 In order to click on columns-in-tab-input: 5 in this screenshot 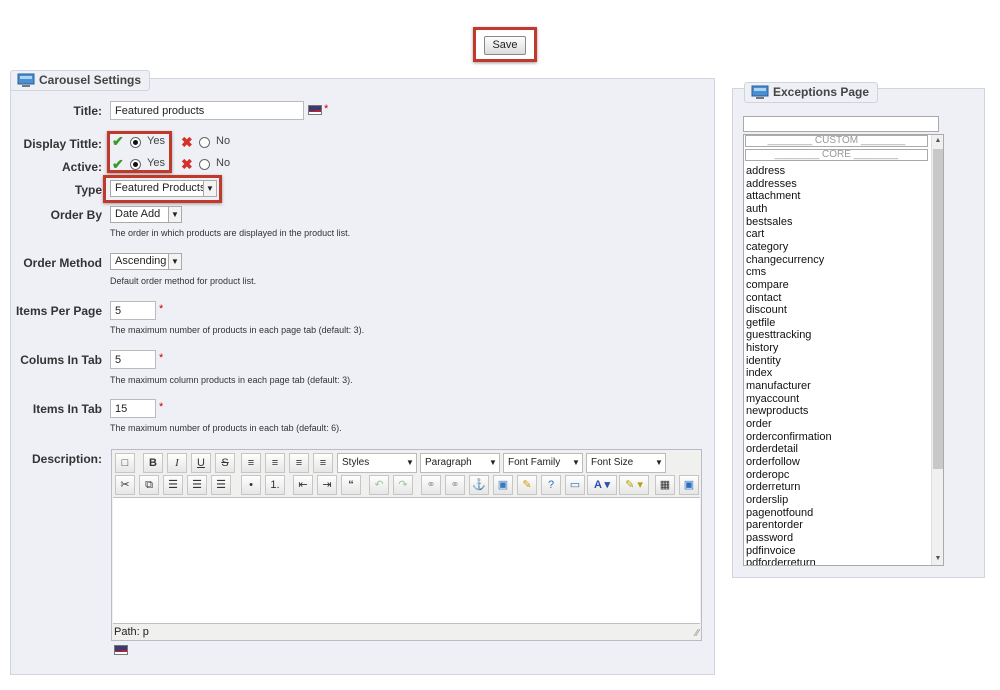, I will do `click(133, 359)`.